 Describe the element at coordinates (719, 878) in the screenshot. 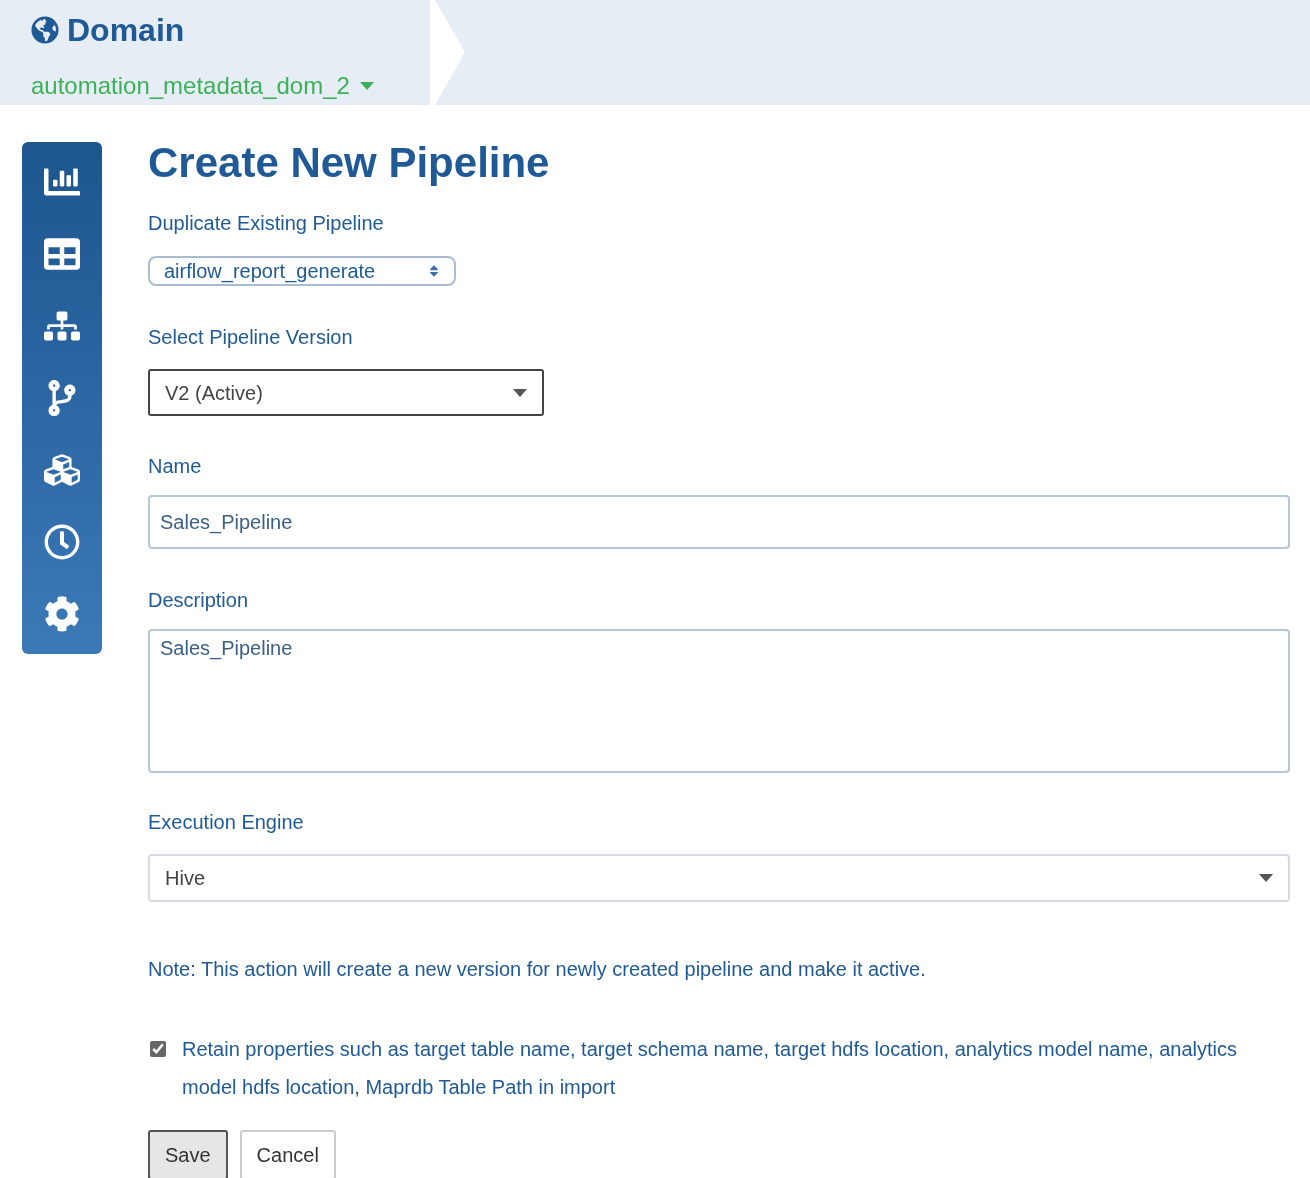

I see `engine-select: Hive` at that location.